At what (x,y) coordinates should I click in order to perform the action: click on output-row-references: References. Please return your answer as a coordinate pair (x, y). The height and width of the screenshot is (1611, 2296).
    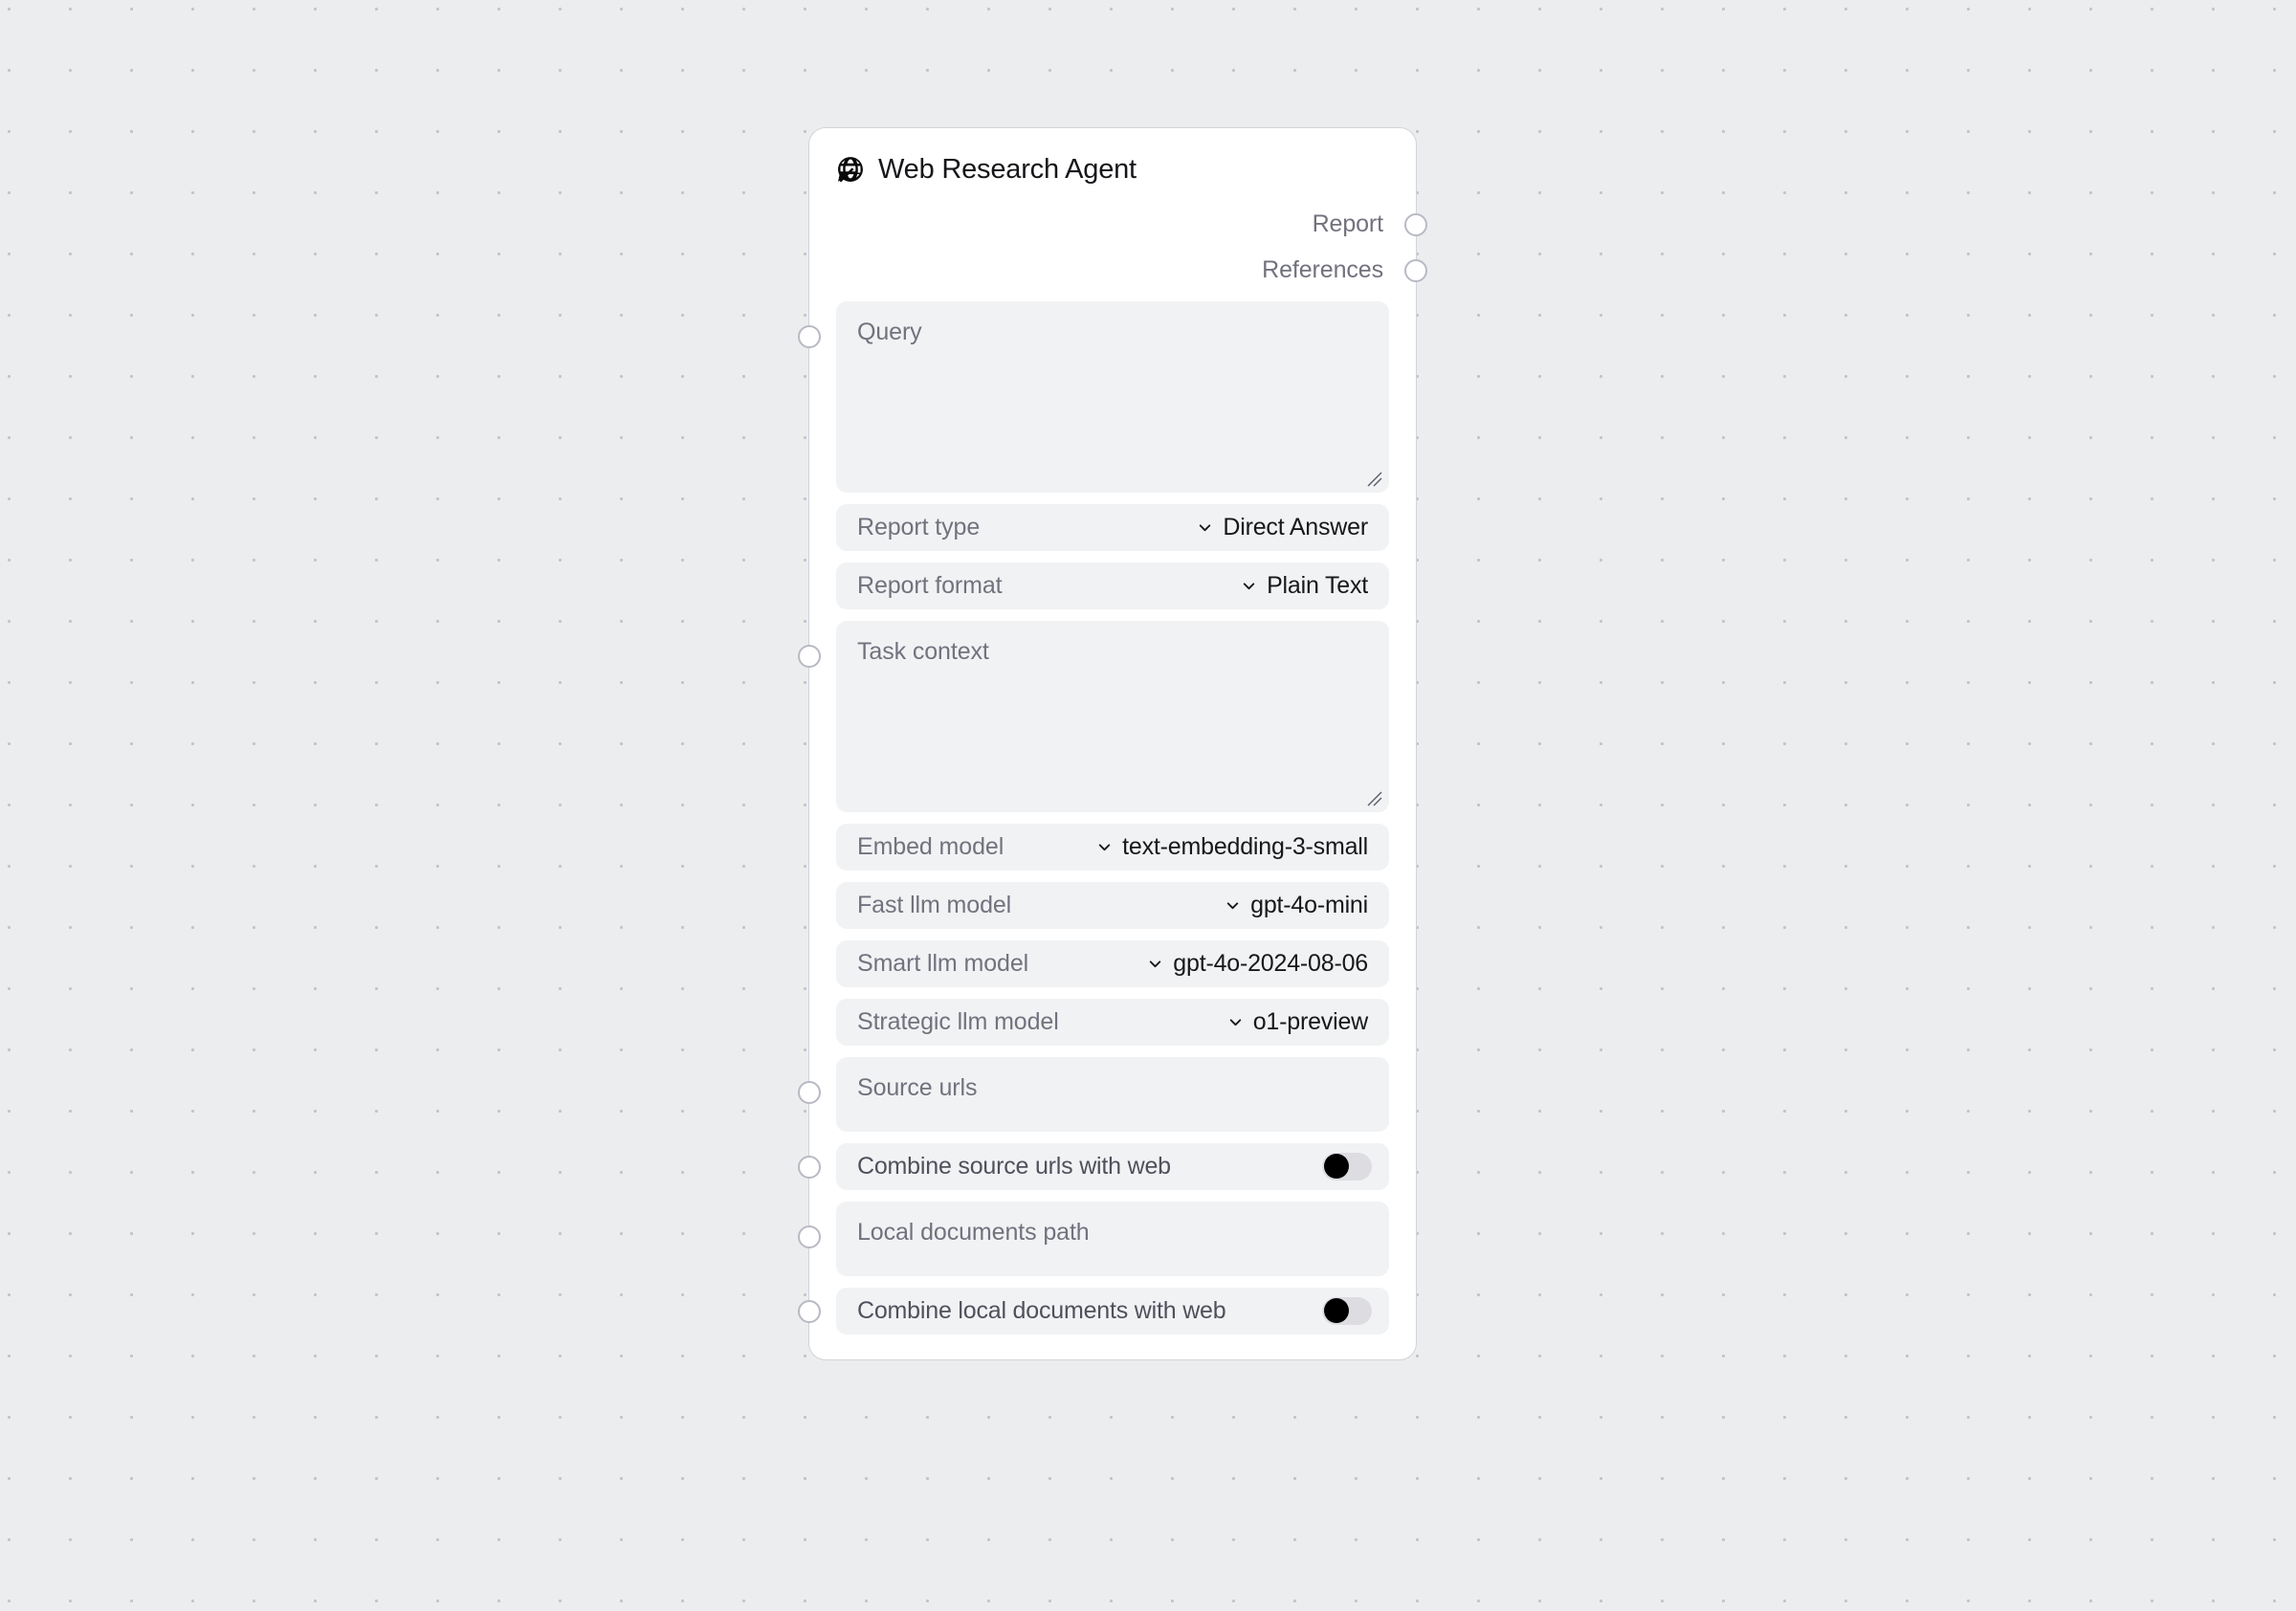
    Looking at the image, I should click on (1131, 271).